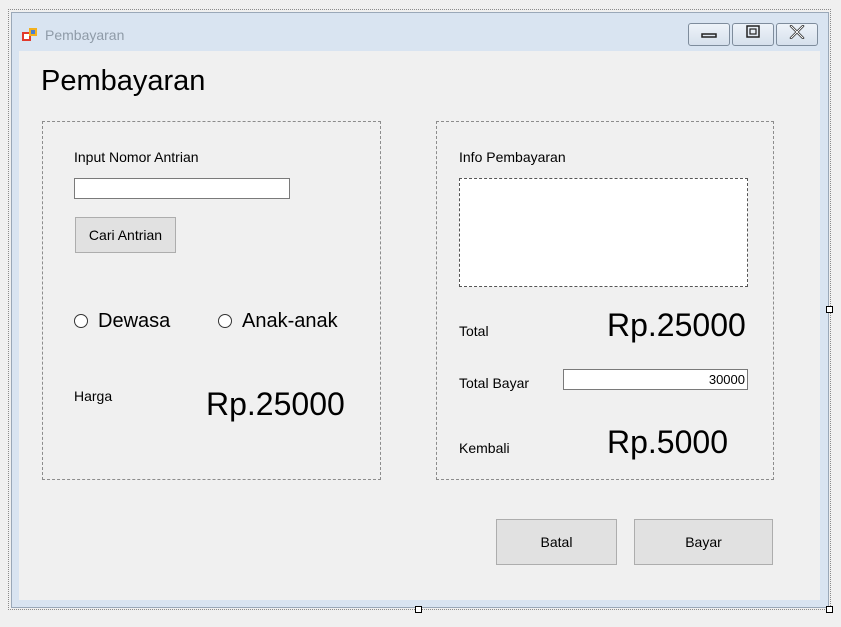 The height and width of the screenshot is (627, 841). Describe the element at coordinates (134, 321) in the screenshot. I see `adult-radio-label: Dewasa` at that location.